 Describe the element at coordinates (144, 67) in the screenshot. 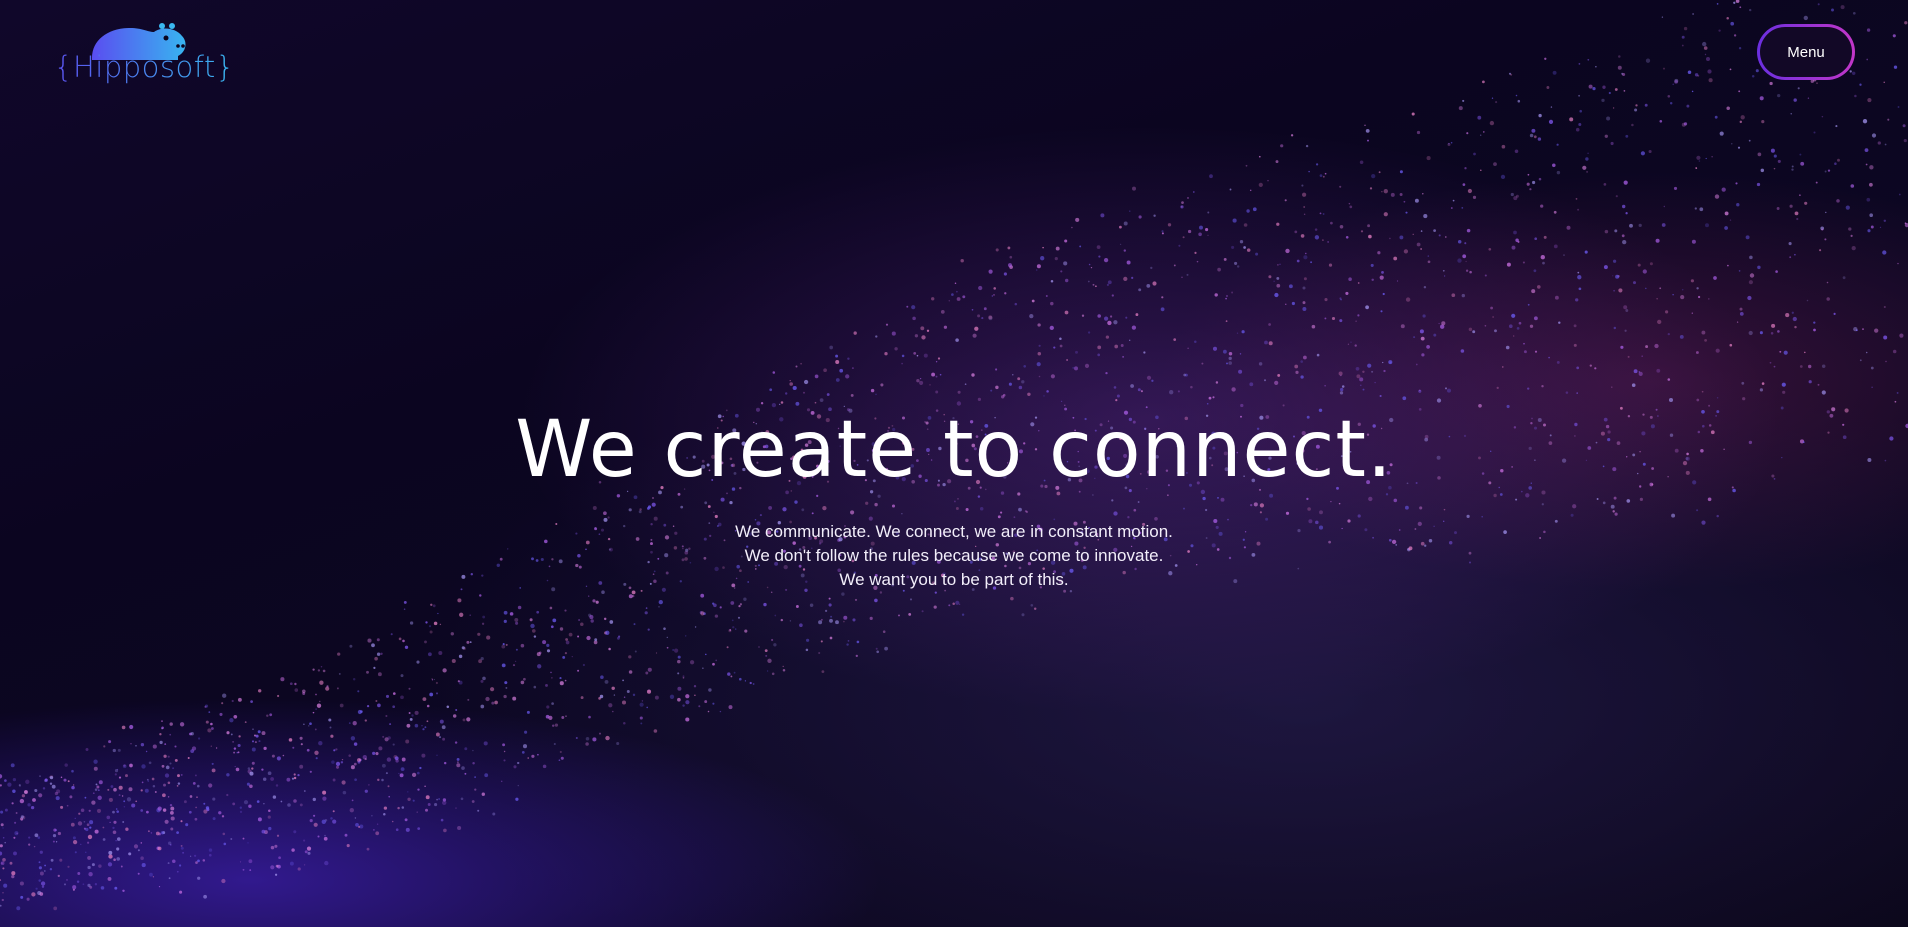

I see `brand-name: {Hipposoft}` at that location.